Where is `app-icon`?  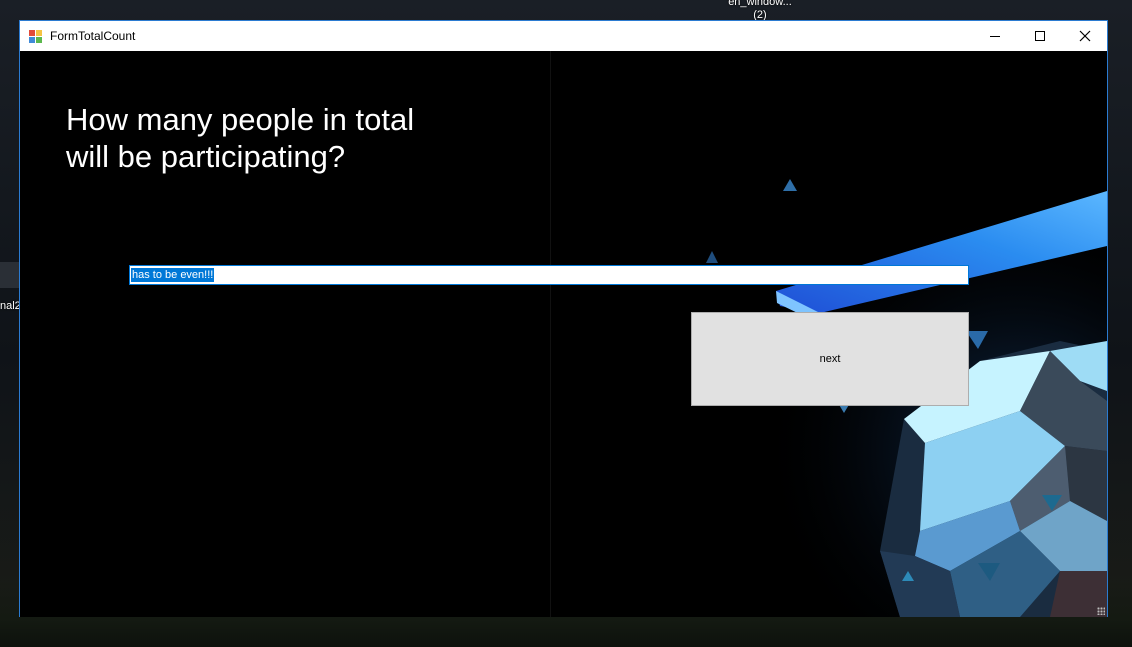 app-icon is located at coordinates (36, 36).